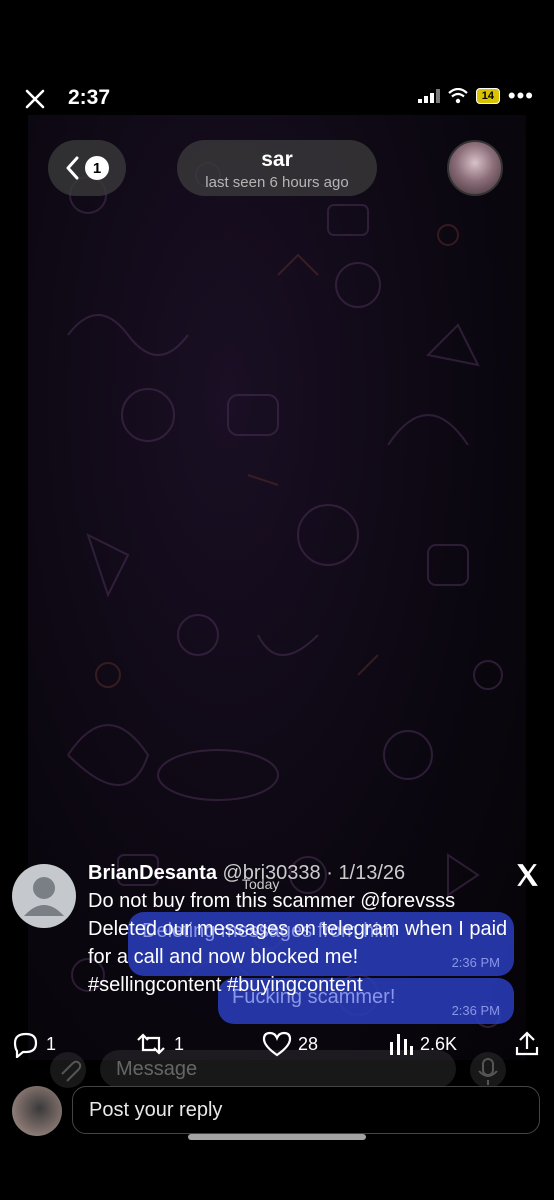  What do you see at coordinates (272, 901) in the screenshot?
I see `tweet-text-line: Do not buy from this scammer @forevsss` at bounding box center [272, 901].